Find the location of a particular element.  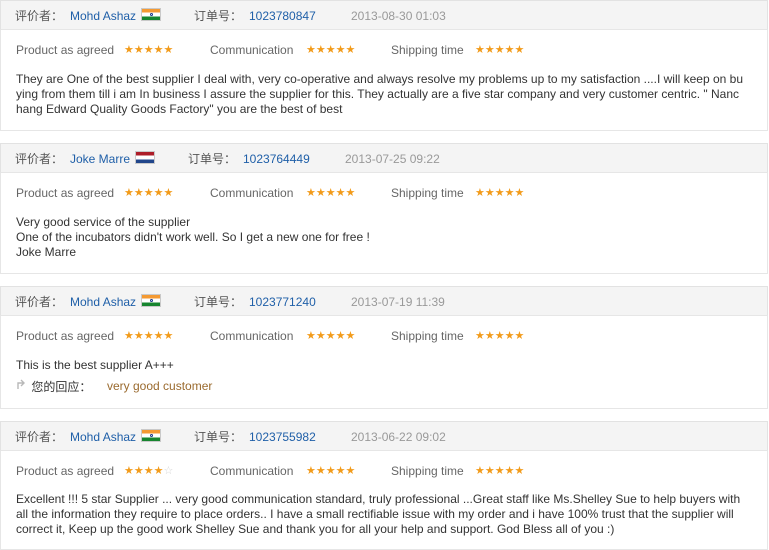

reply-arrow-icon is located at coordinates (23, 386).